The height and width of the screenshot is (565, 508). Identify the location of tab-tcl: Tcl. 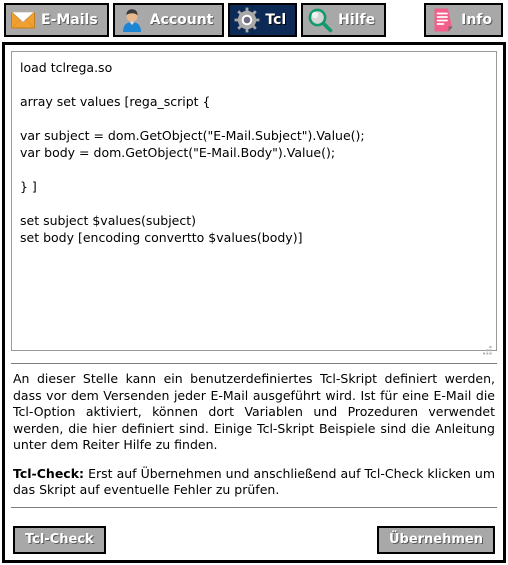
(263, 20).